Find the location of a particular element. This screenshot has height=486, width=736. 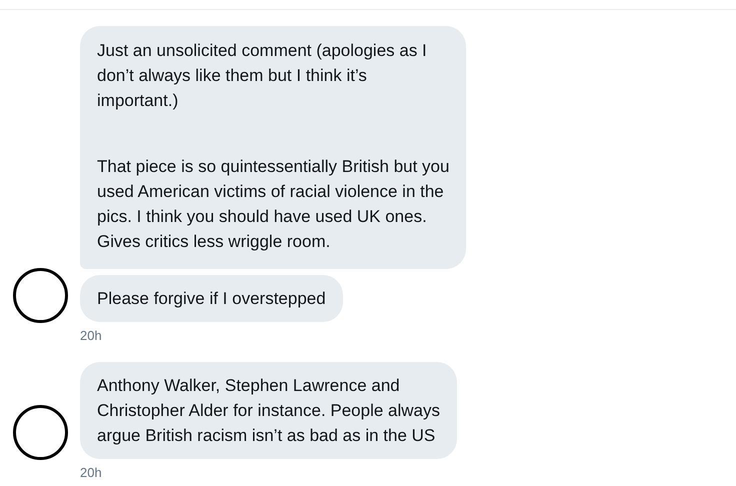

message-text: Please forgive if I overstepped is located at coordinates (211, 299).